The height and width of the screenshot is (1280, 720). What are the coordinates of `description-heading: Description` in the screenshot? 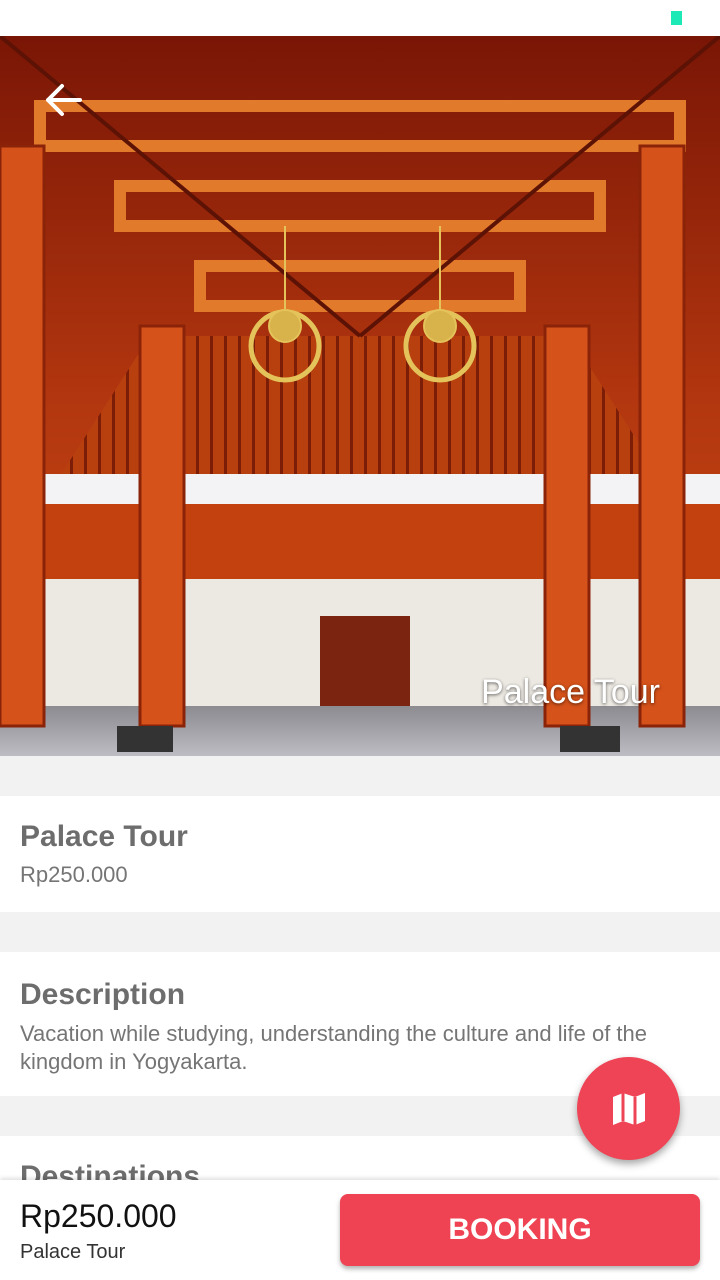 It's located at (103, 994).